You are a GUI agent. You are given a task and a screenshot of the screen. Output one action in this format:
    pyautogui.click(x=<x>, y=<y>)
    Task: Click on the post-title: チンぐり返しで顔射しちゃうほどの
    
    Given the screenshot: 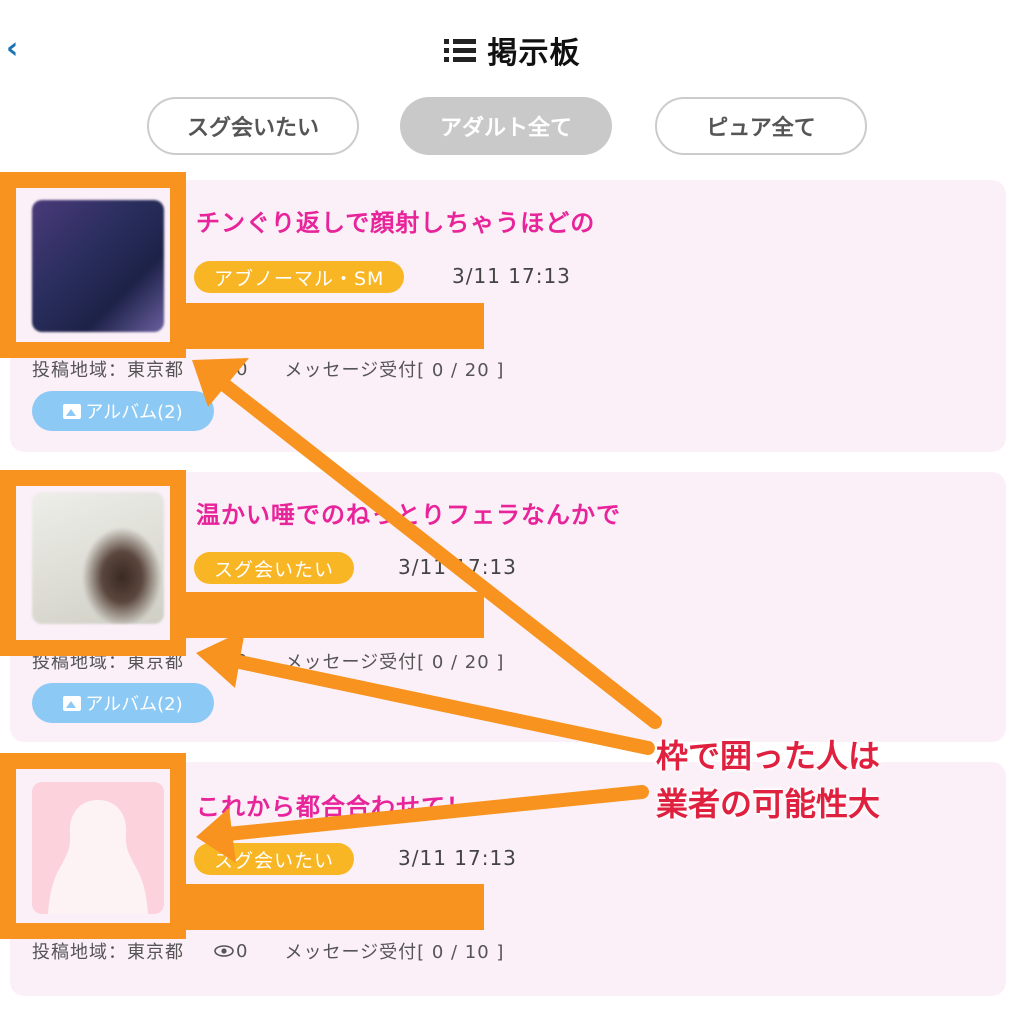 What is the action you would take?
    pyautogui.click(x=395, y=220)
    